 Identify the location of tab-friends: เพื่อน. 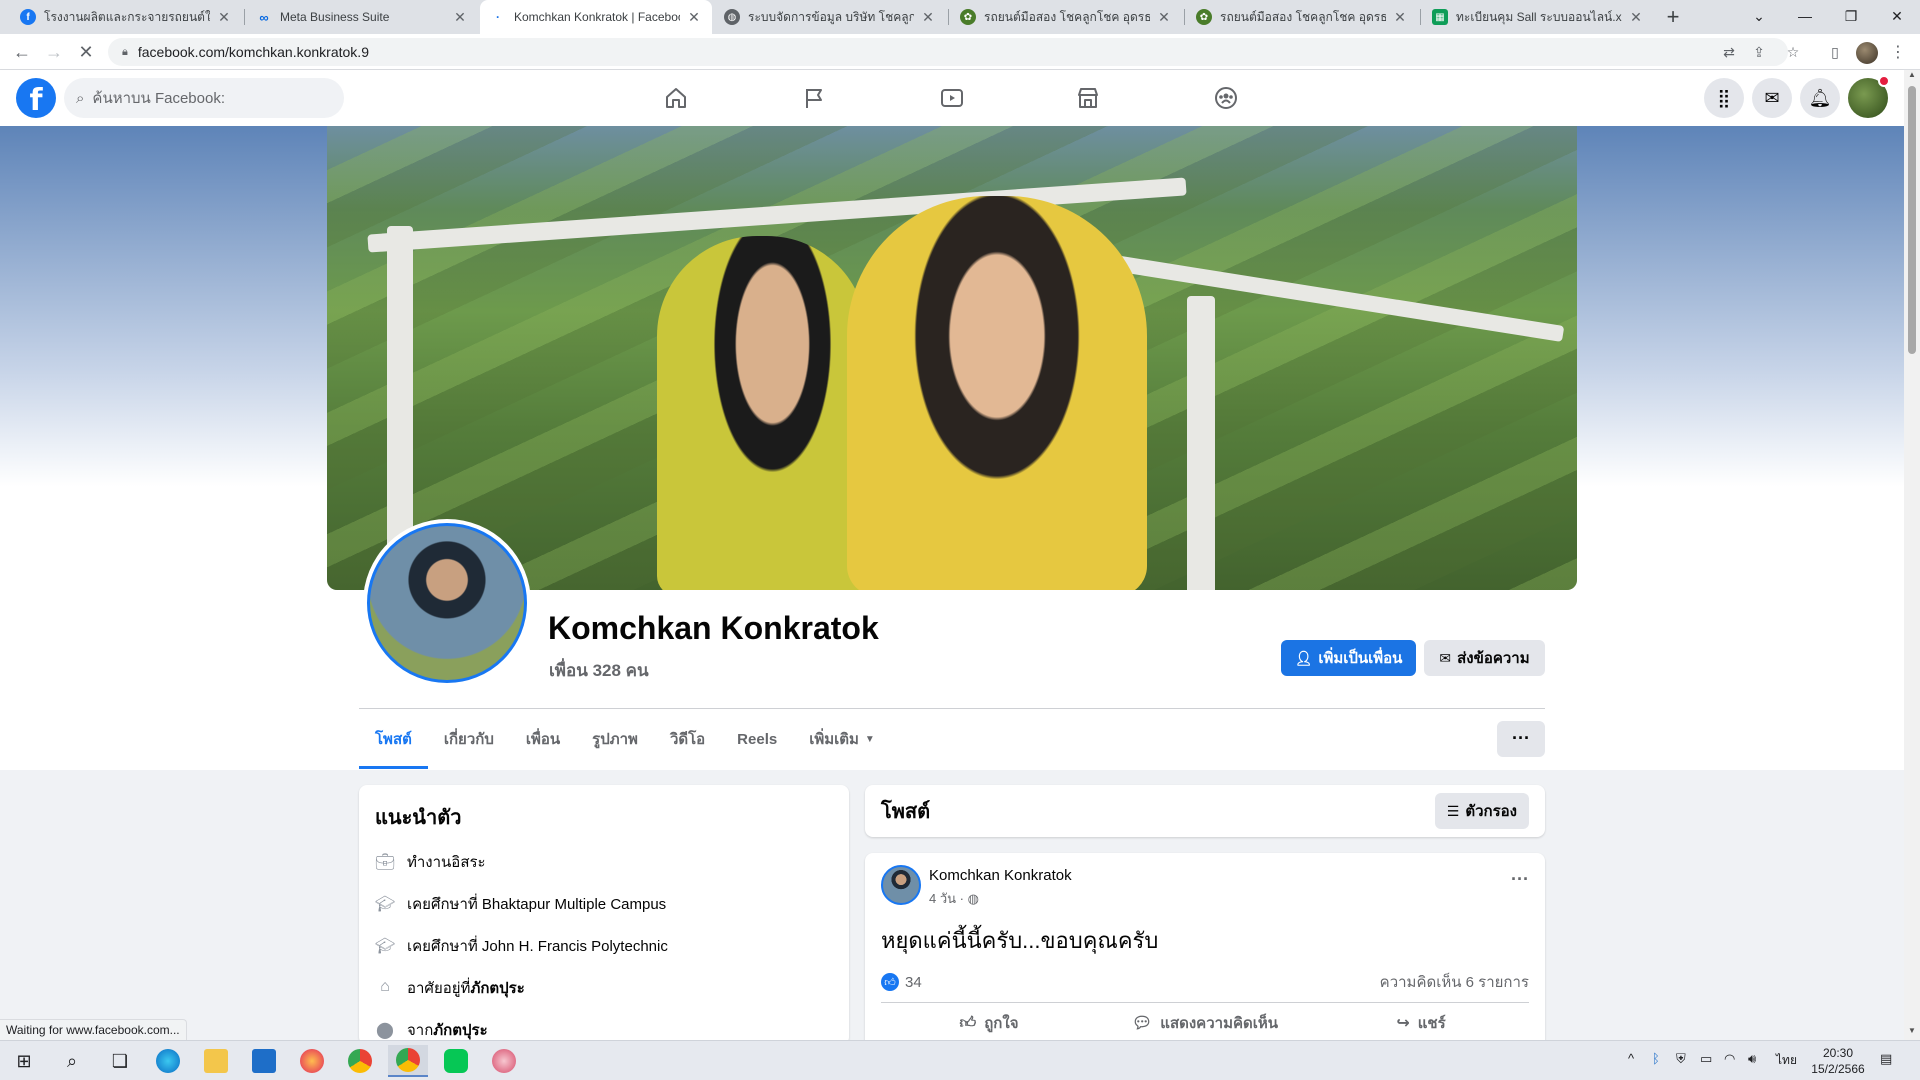
(543, 739).